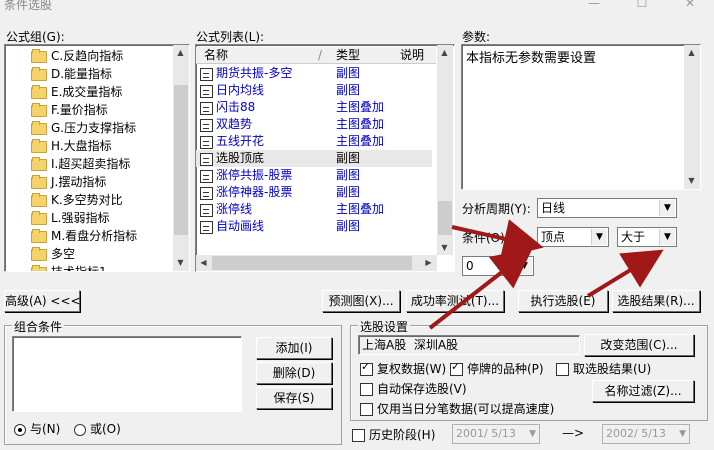 This screenshot has width=714, height=450. Describe the element at coordinates (497, 239) in the screenshot. I see `arrow-to-condition` at that location.